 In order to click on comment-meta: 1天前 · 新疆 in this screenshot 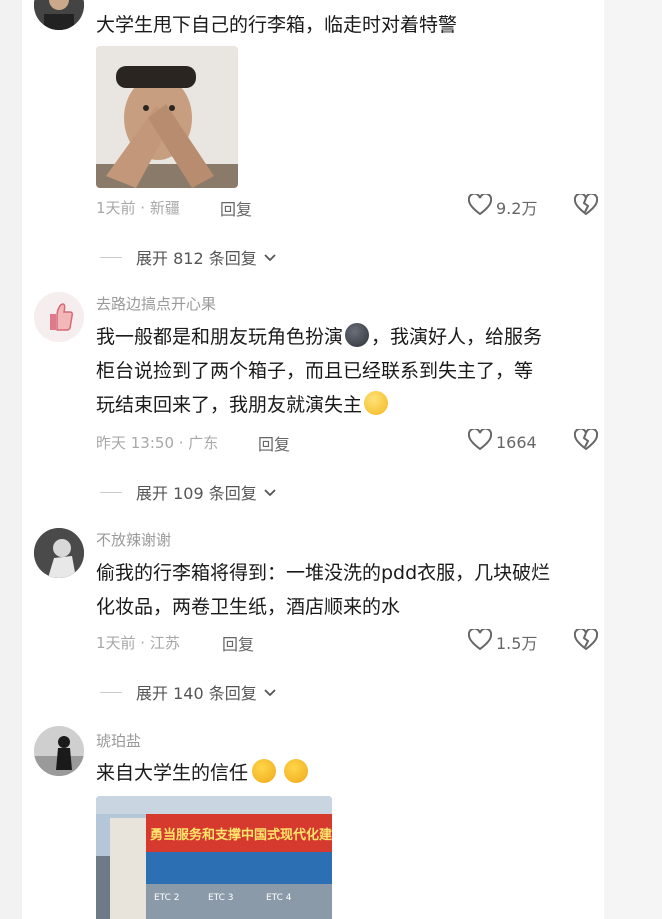, I will do `click(138, 208)`.